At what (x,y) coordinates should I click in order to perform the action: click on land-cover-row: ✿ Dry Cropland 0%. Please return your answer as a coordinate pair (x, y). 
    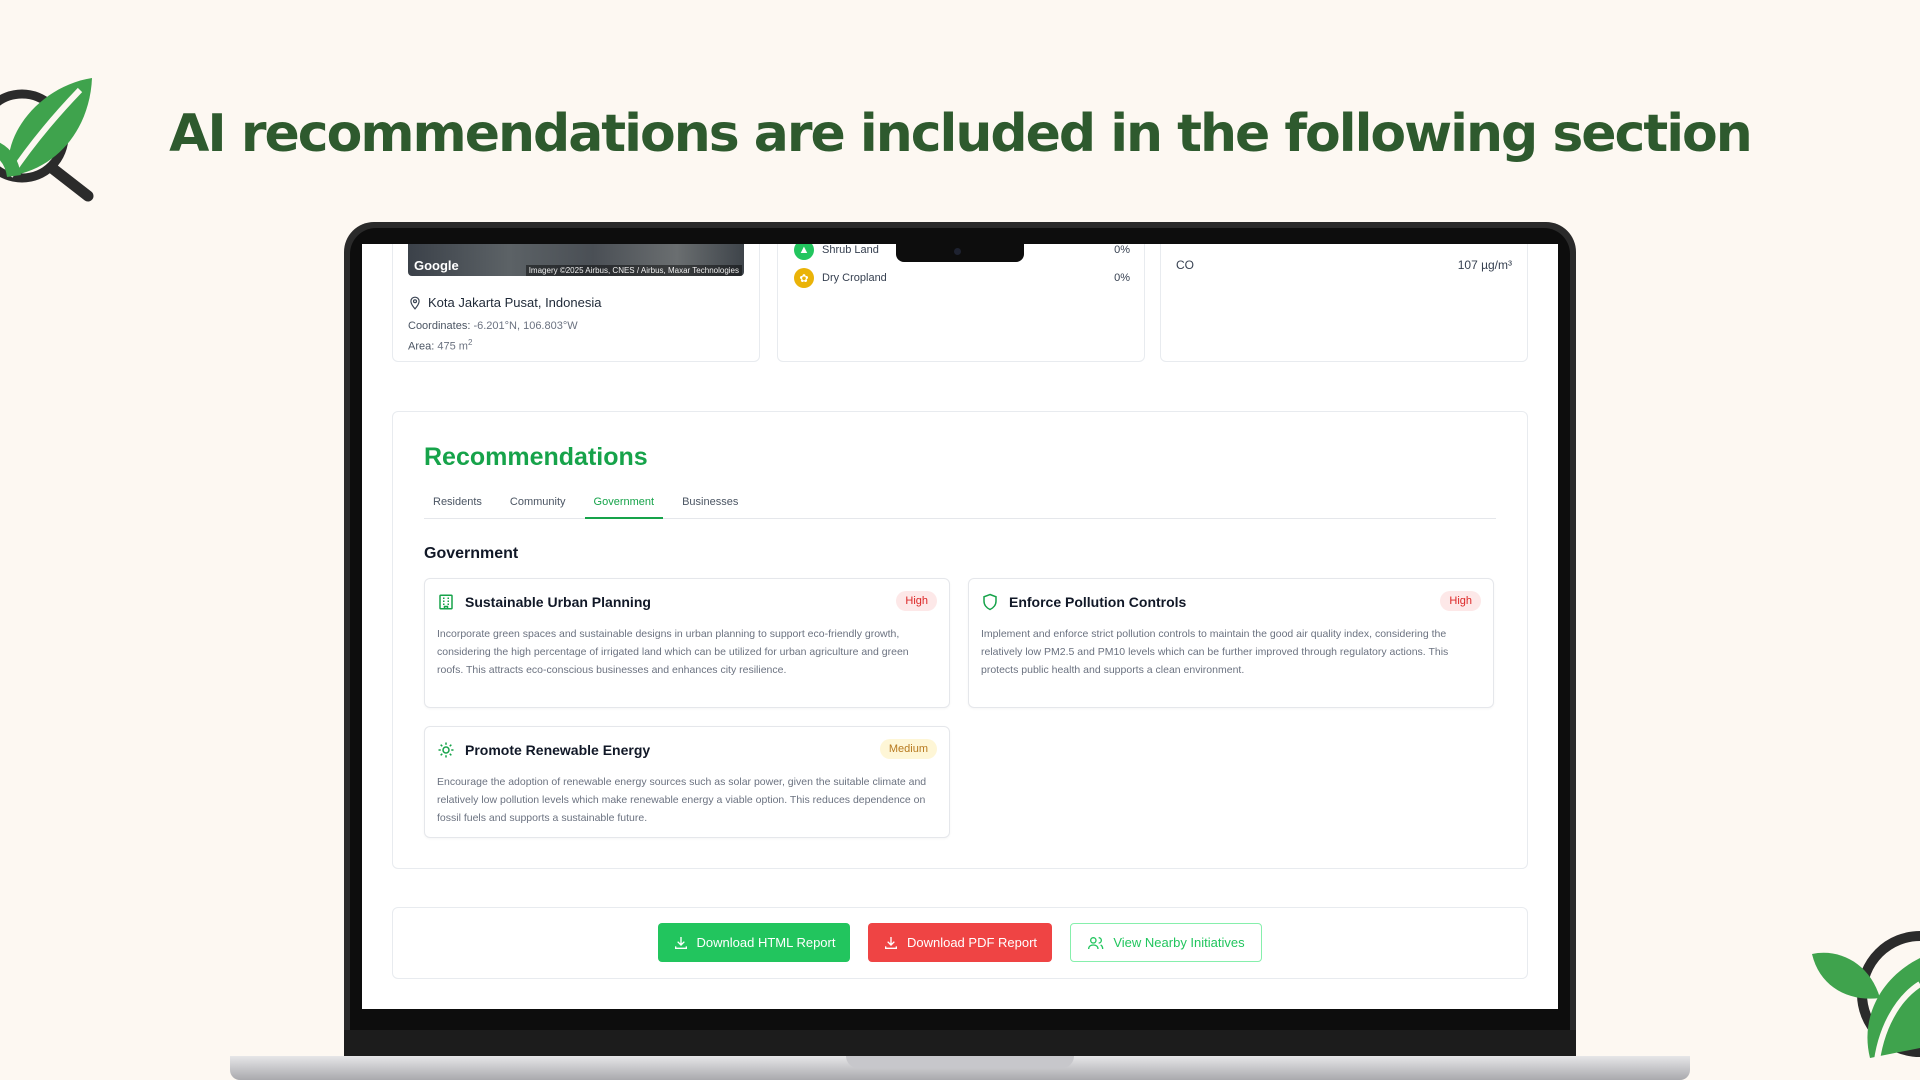
    Looking at the image, I should click on (962, 278).